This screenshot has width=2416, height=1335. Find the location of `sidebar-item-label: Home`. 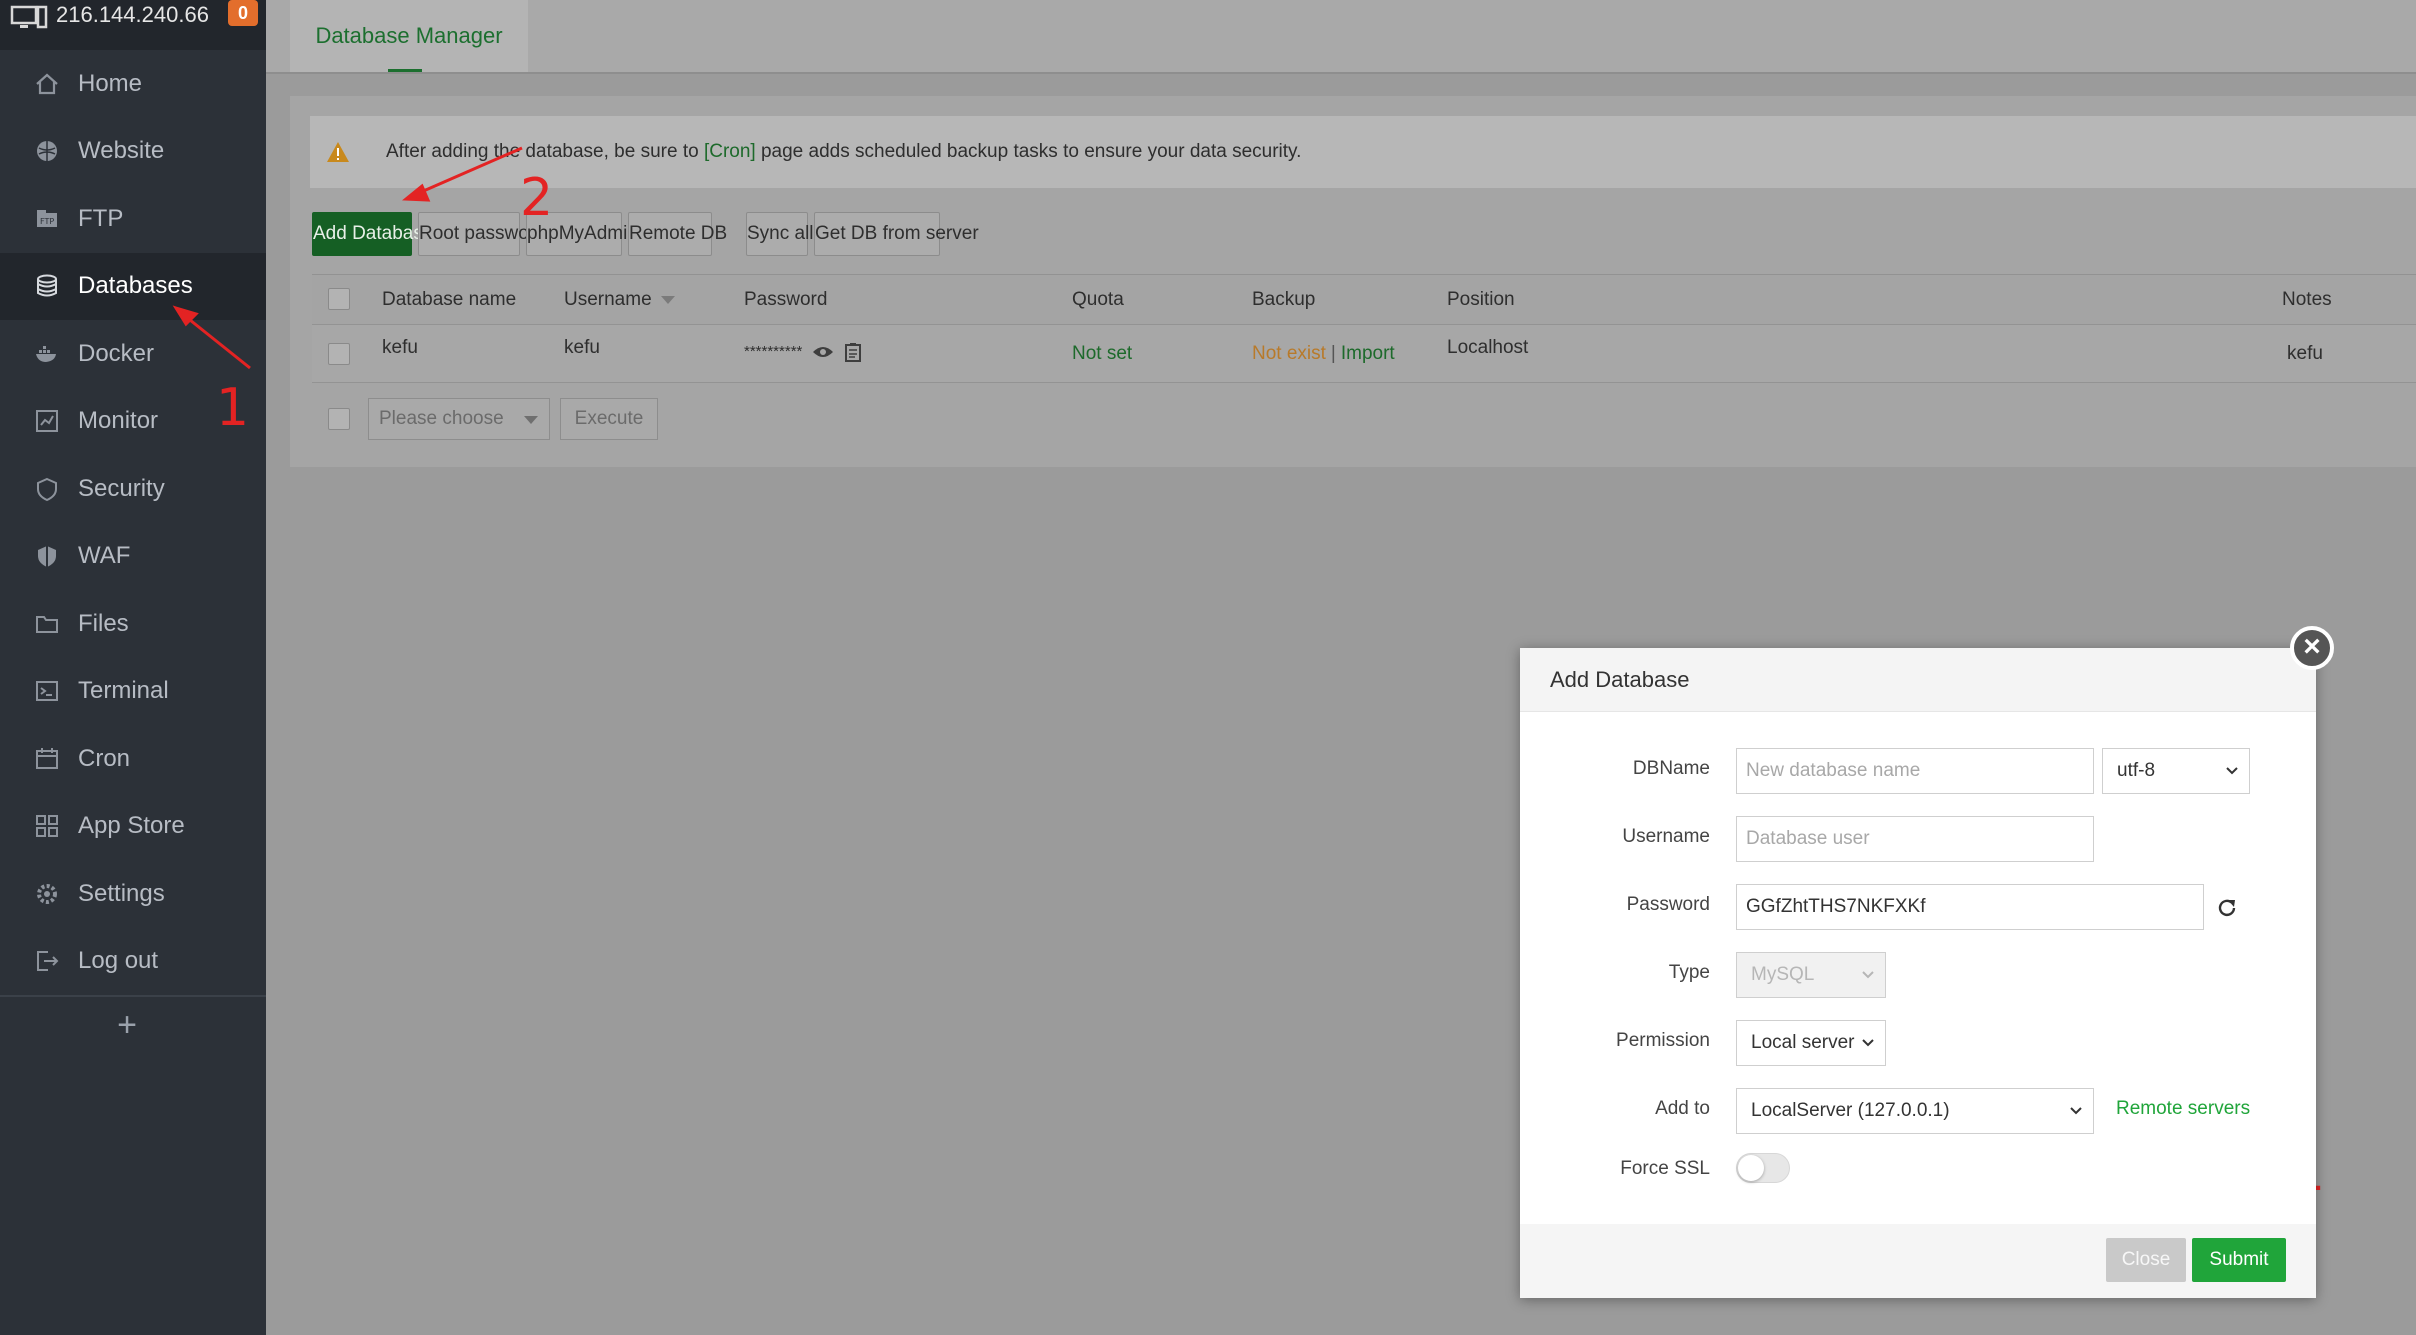

sidebar-item-label: Home is located at coordinates (110, 83).